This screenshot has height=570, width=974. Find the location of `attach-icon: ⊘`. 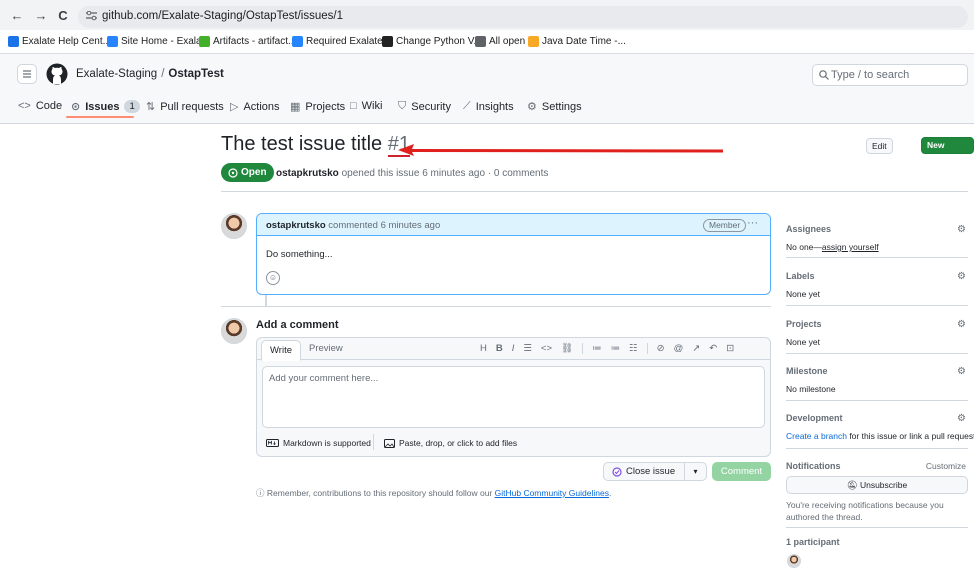

attach-icon: ⊘ is located at coordinates (661, 348).